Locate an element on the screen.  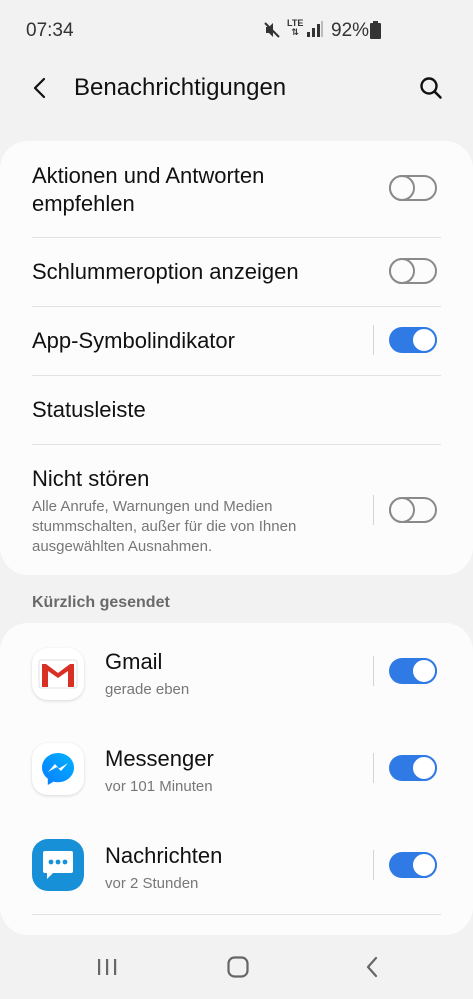
setting-title-line-1: Aktionen und Antworten is located at coordinates (148, 175).